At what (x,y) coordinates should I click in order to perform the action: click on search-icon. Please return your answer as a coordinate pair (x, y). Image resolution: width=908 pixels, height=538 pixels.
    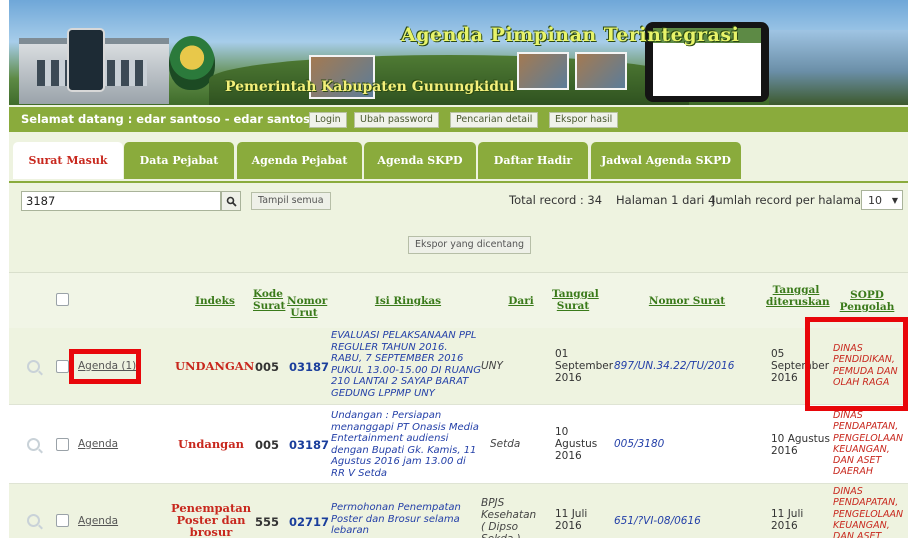
    Looking at the image, I should click on (231, 201).